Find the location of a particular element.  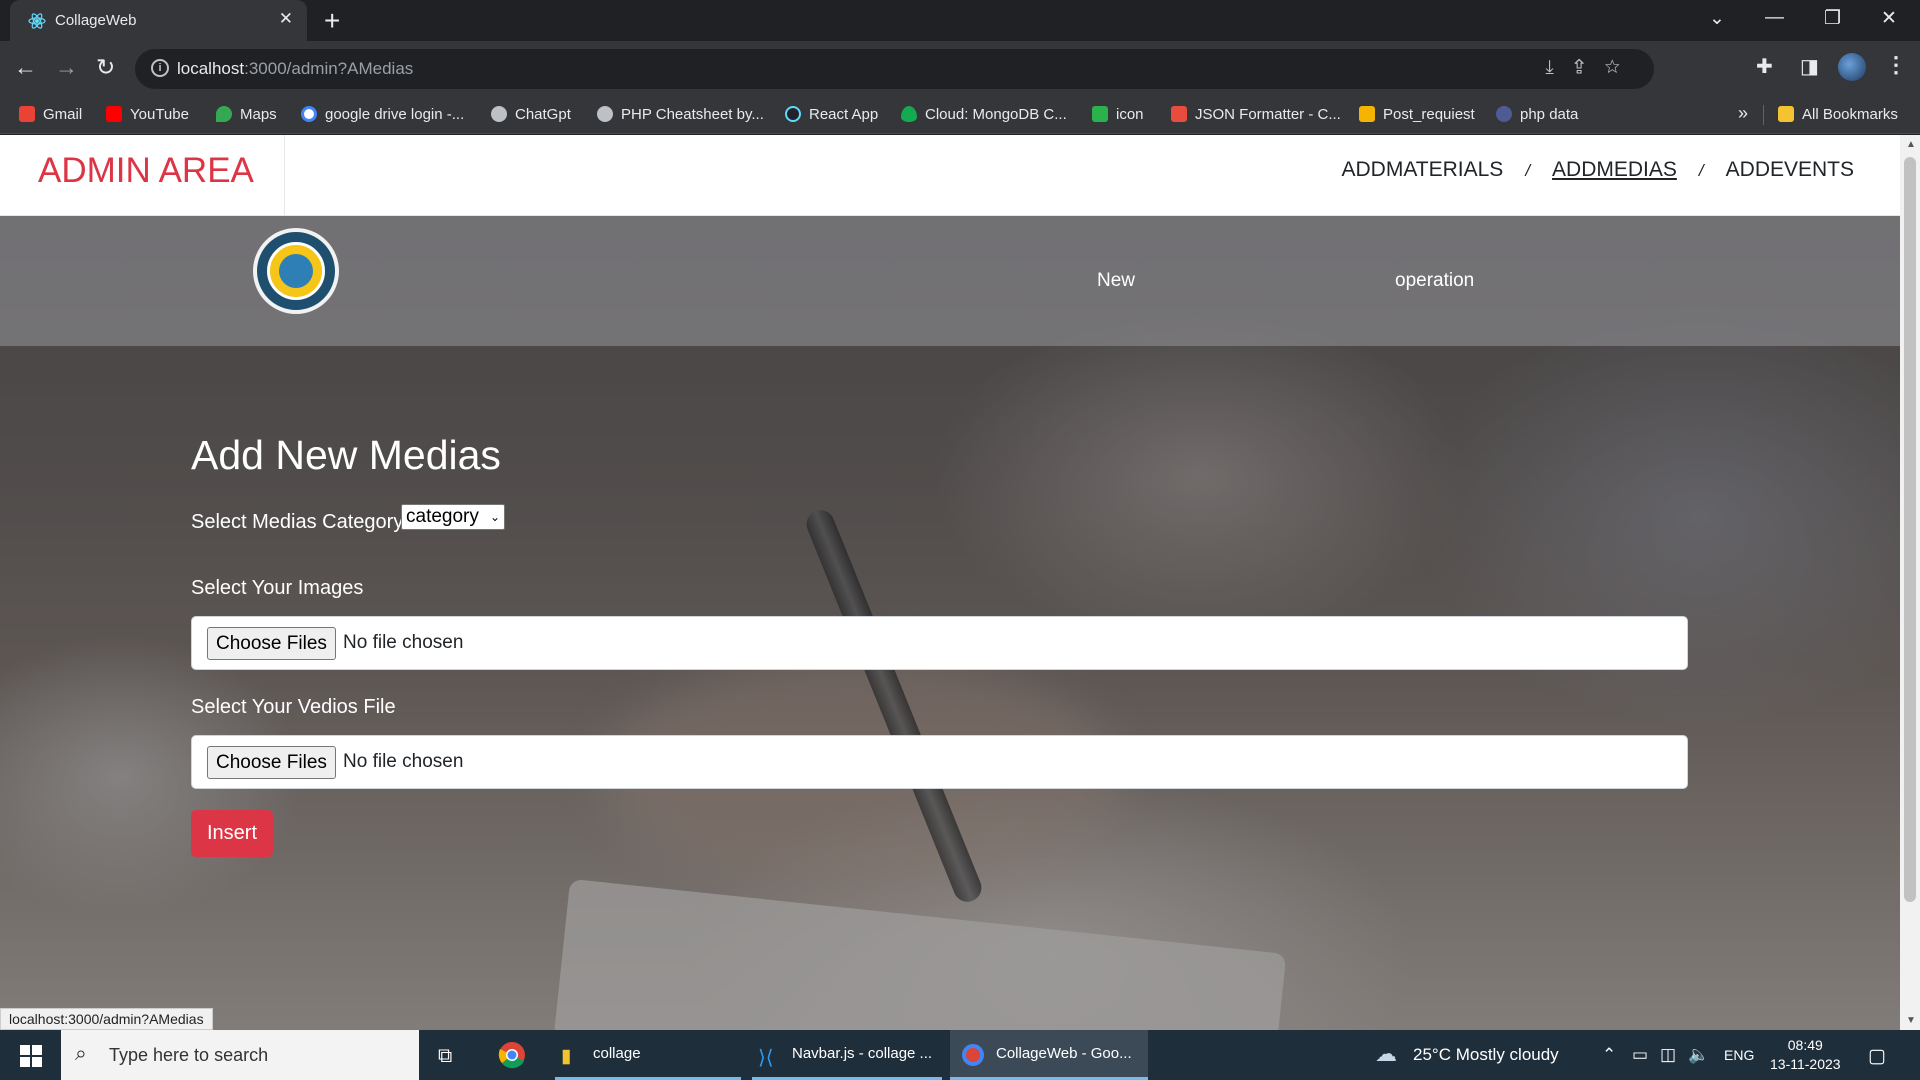

back-button: ← is located at coordinates (25, 67).